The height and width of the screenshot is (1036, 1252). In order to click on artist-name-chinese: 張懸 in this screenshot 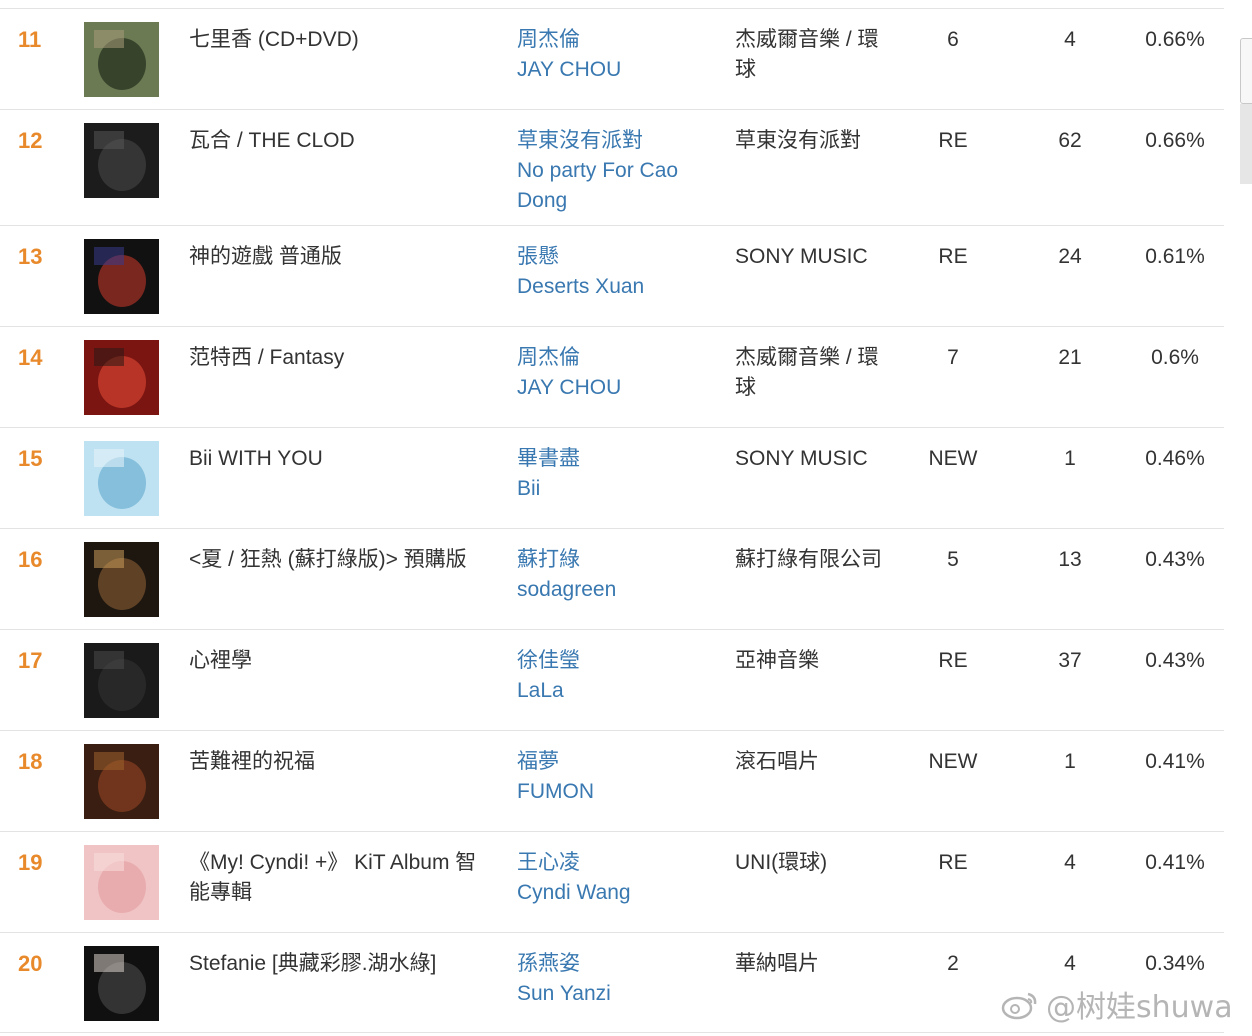, I will do `click(607, 257)`.